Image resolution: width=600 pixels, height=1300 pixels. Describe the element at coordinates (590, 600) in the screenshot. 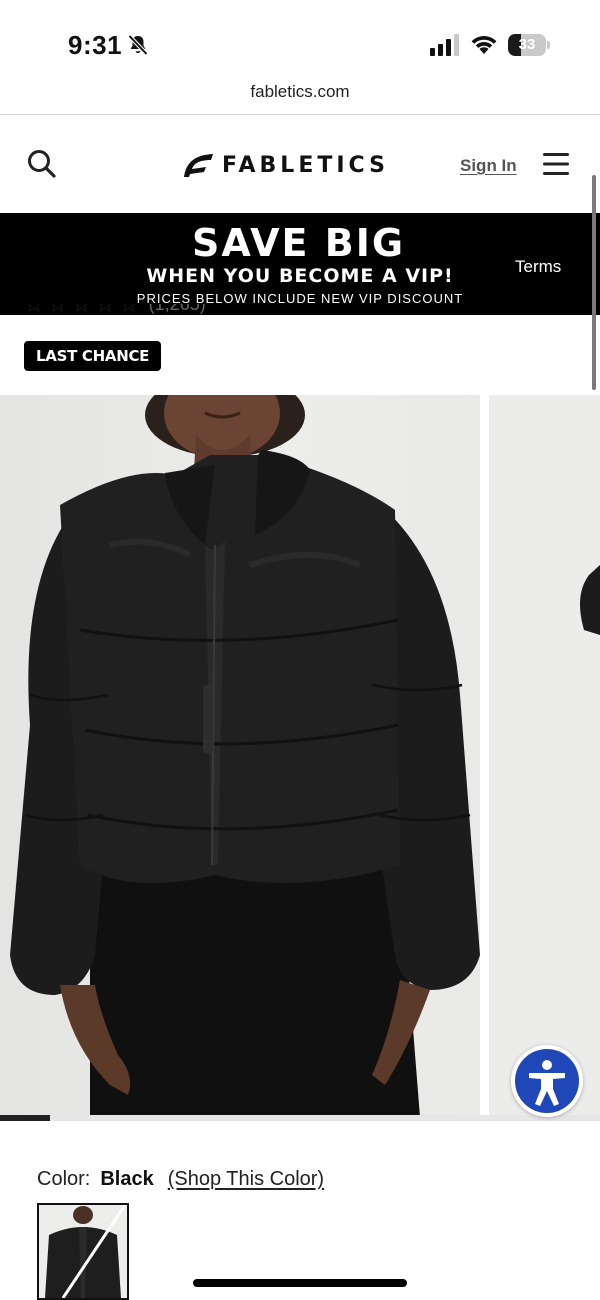

I see `next-photo-preview` at that location.